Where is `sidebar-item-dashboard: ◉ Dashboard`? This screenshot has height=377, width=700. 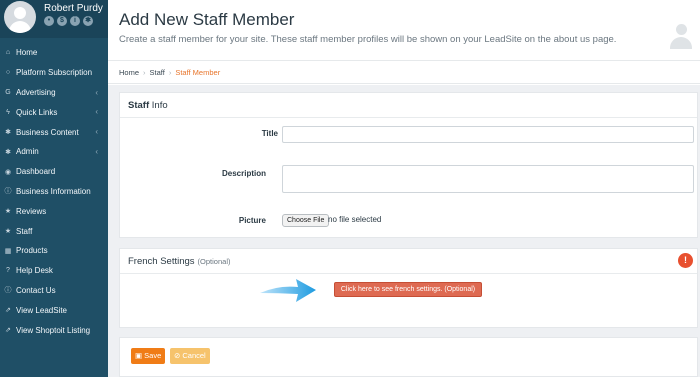 sidebar-item-dashboard: ◉ Dashboard is located at coordinates (54, 172).